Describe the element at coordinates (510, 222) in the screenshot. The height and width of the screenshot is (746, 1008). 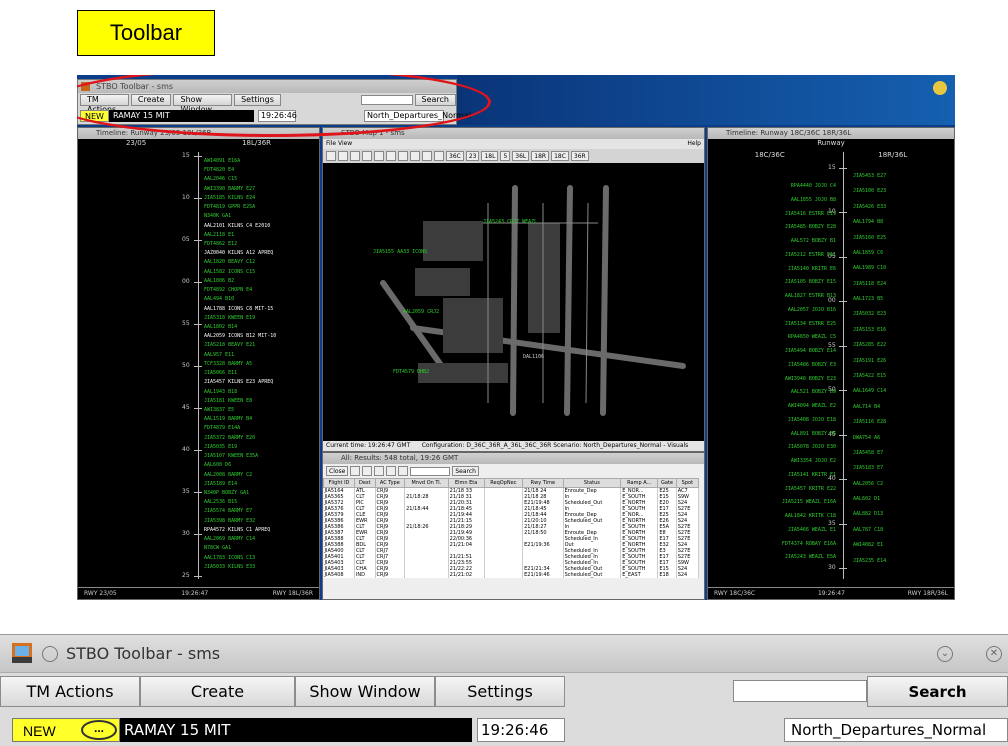
I see `map-flight-label: JIA5243 CRJ7 WEAZL` at that location.